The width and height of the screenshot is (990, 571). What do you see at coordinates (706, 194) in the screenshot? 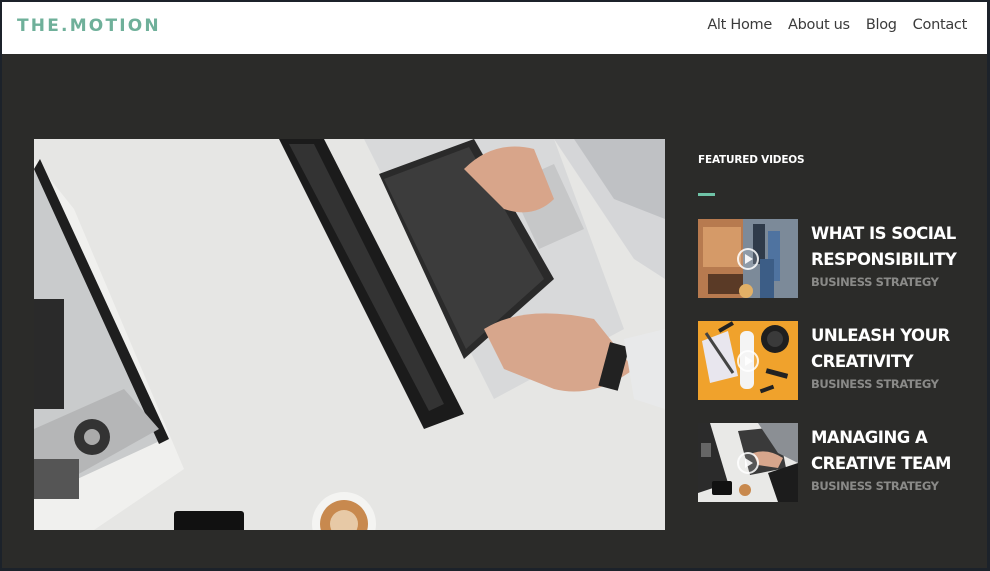
I see `accent-divider` at bounding box center [706, 194].